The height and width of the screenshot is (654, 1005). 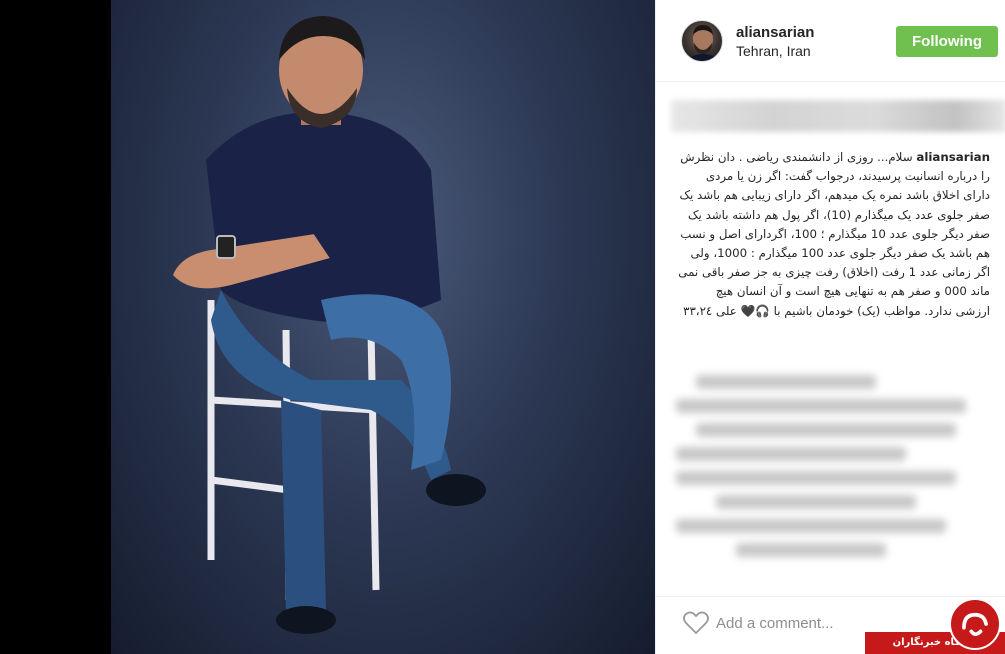 What do you see at coordinates (838, 116) in the screenshot?
I see `blurred-likes` at bounding box center [838, 116].